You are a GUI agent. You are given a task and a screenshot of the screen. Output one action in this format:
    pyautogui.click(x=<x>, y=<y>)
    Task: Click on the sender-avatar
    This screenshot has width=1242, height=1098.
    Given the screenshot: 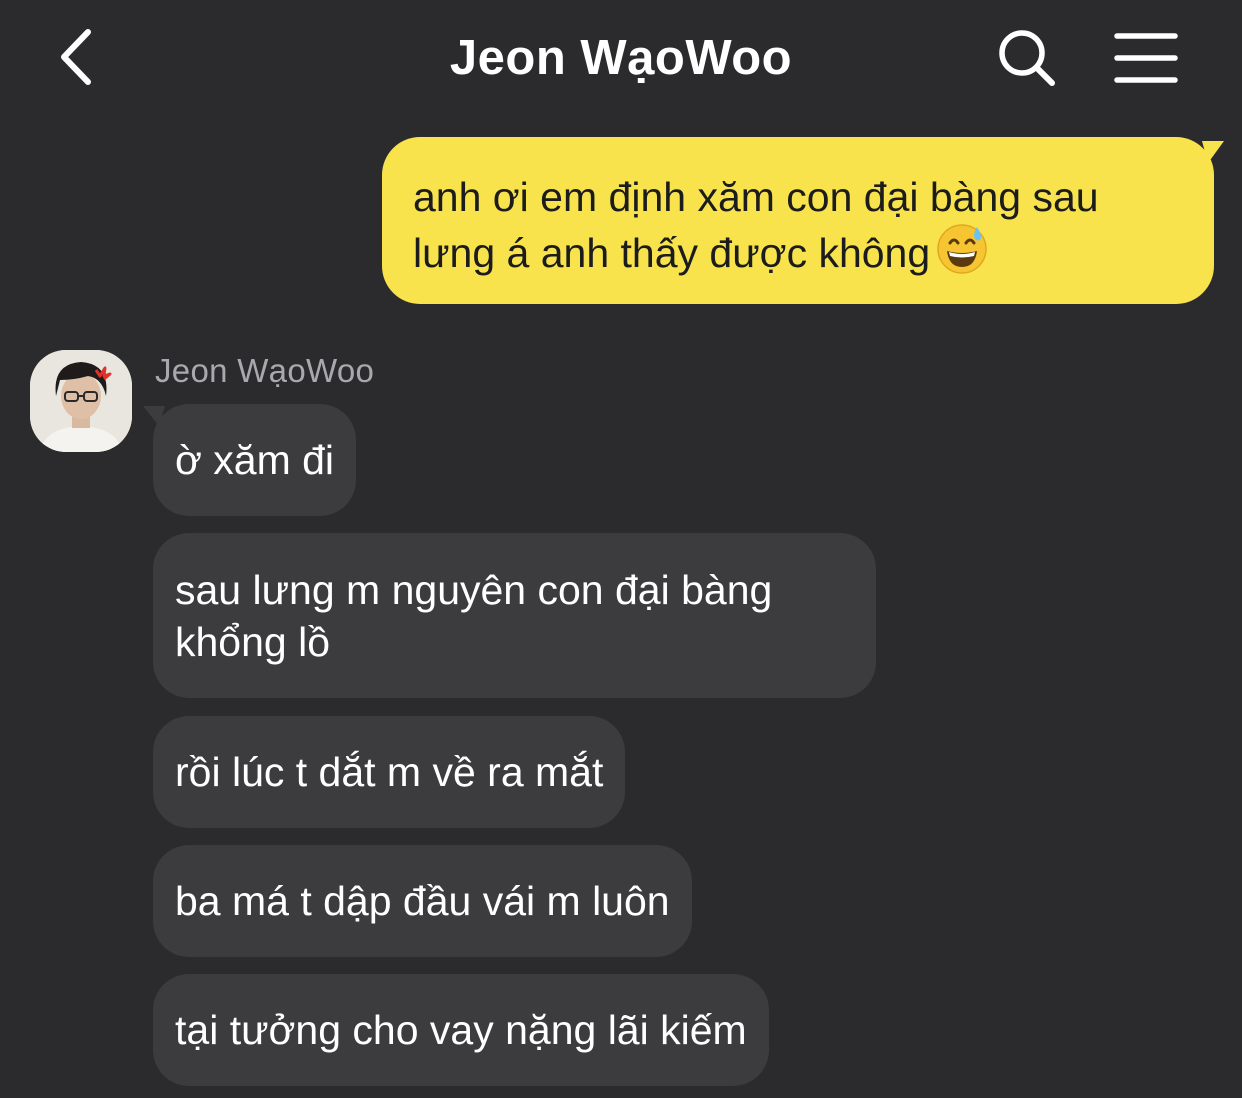 What is the action you would take?
    pyautogui.click(x=81, y=401)
    